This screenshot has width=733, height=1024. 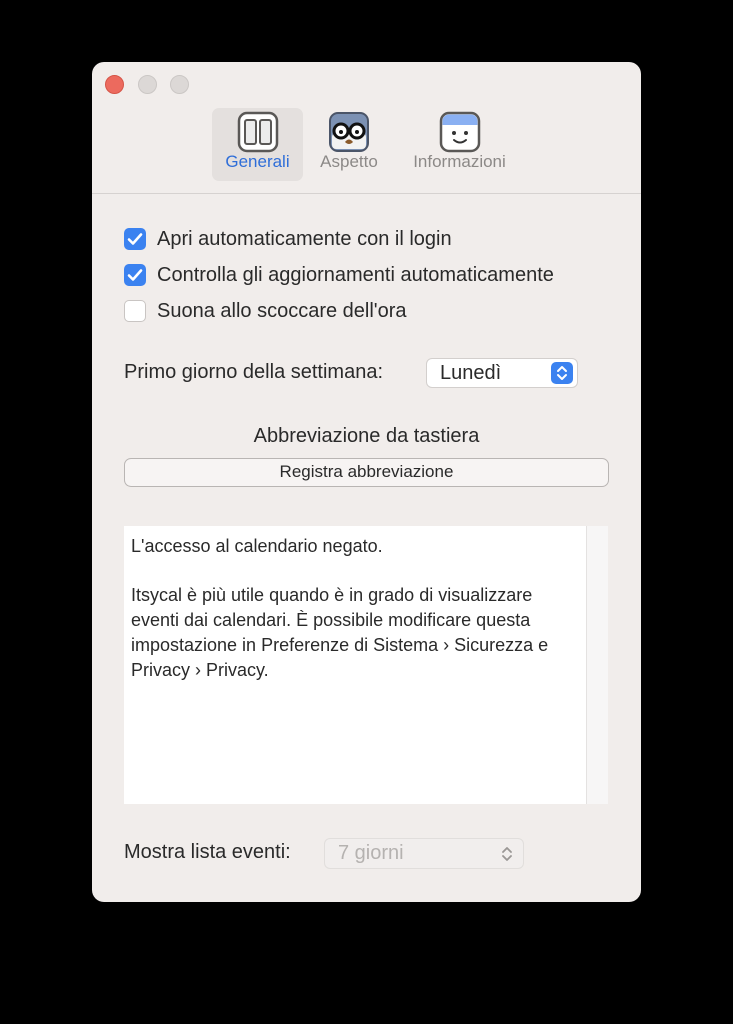 What do you see at coordinates (459, 132) in the screenshot?
I see `smiley-calendar-icon` at bounding box center [459, 132].